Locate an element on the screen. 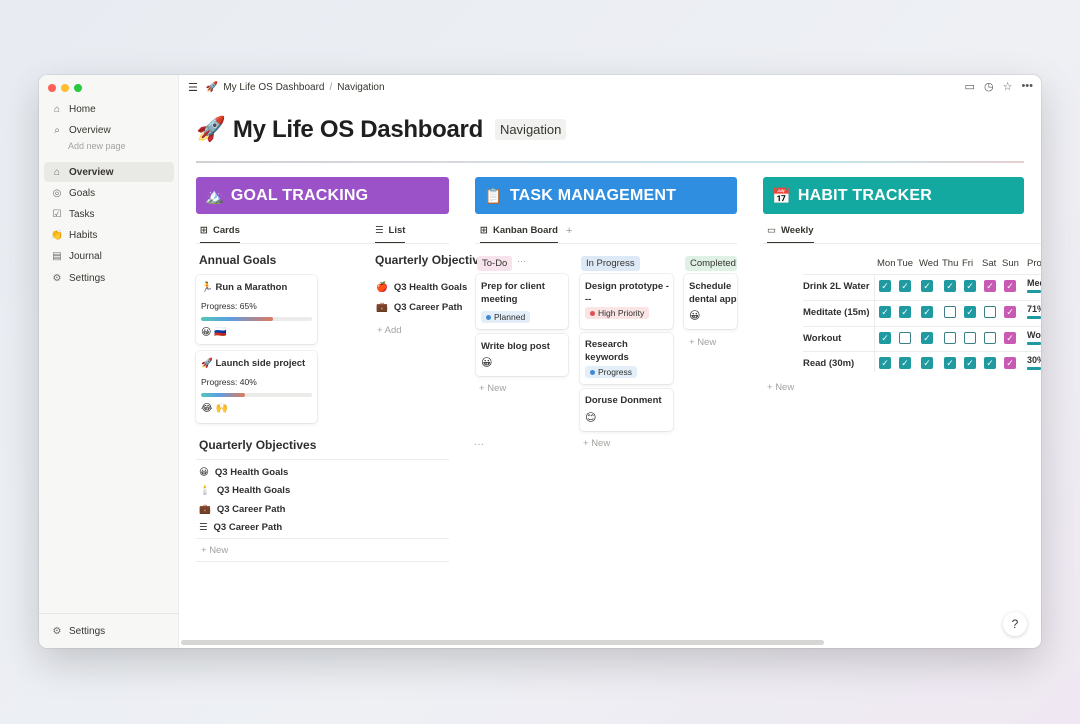 This screenshot has height=724, width=1080. goal-card-title-text: Launch side project is located at coordinates (260, 363).